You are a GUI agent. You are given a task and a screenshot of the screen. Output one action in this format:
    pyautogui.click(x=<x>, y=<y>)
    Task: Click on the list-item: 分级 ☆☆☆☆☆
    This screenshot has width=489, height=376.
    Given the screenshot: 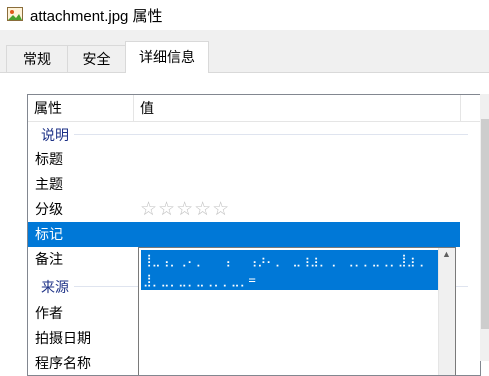 What is the action you would take?
    pyautogui.click(x=244, y=209)
    